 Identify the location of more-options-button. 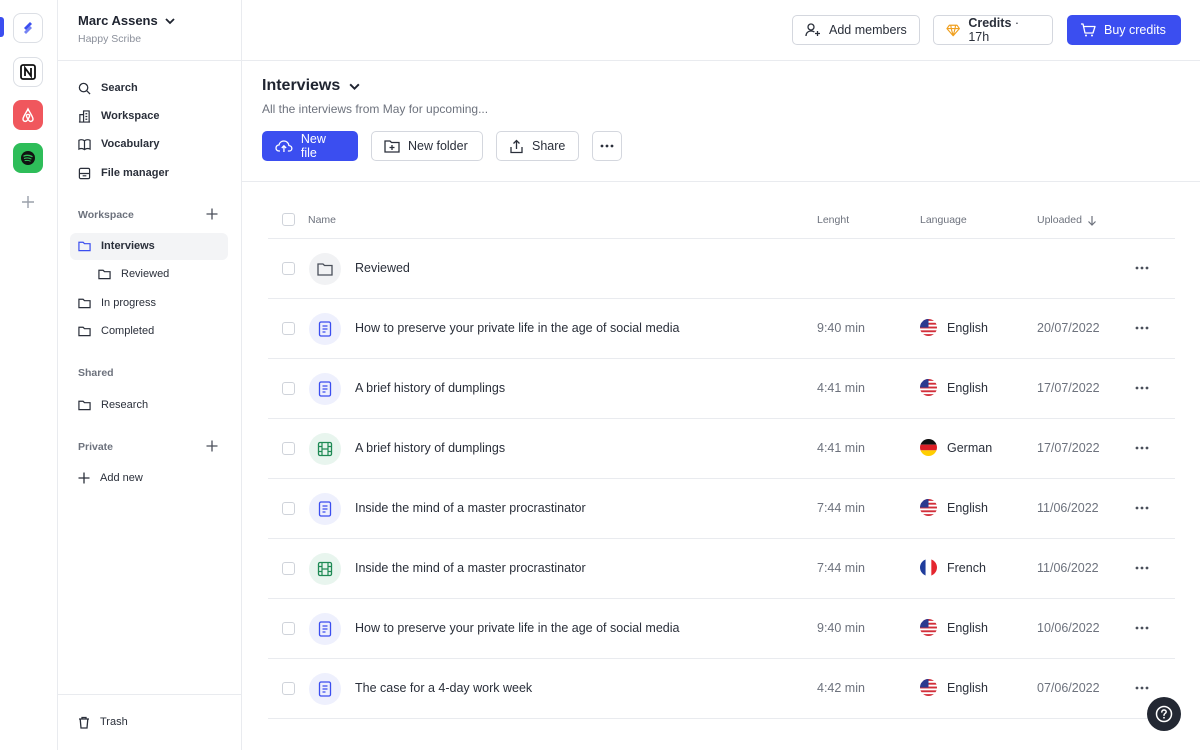
(607, 146).